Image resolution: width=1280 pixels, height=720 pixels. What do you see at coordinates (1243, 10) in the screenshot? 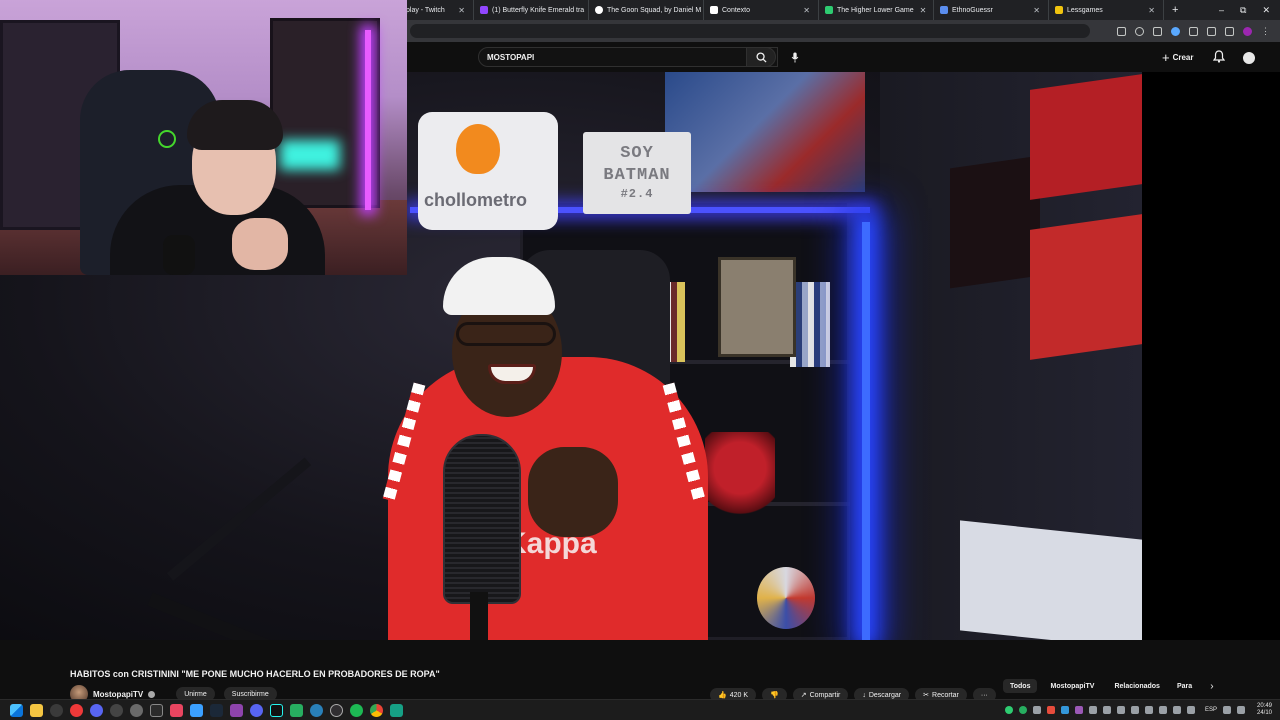
I see `restore-button: ⧉` at bounding box center [1243, 10].